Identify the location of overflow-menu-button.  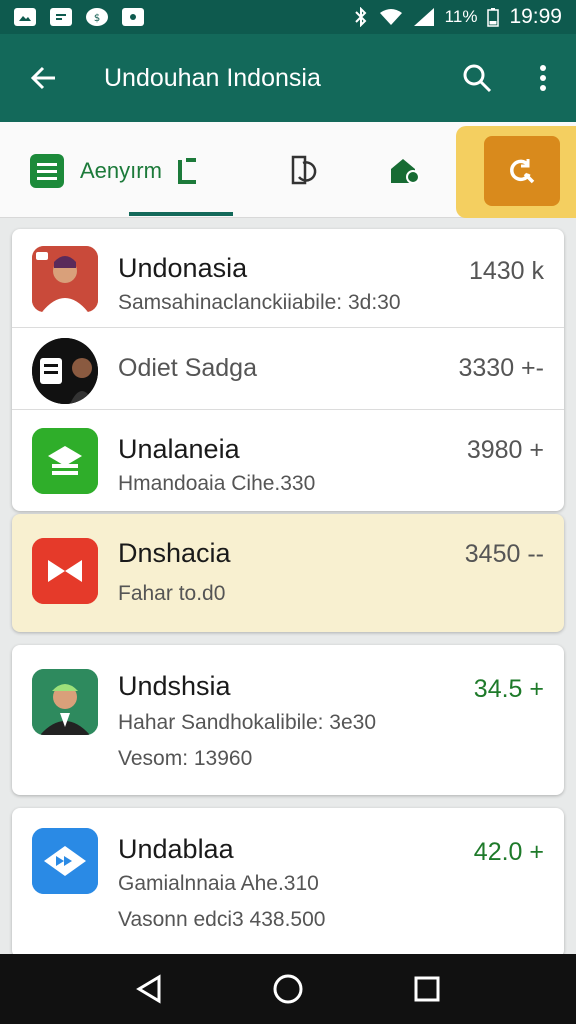
(543, 78).